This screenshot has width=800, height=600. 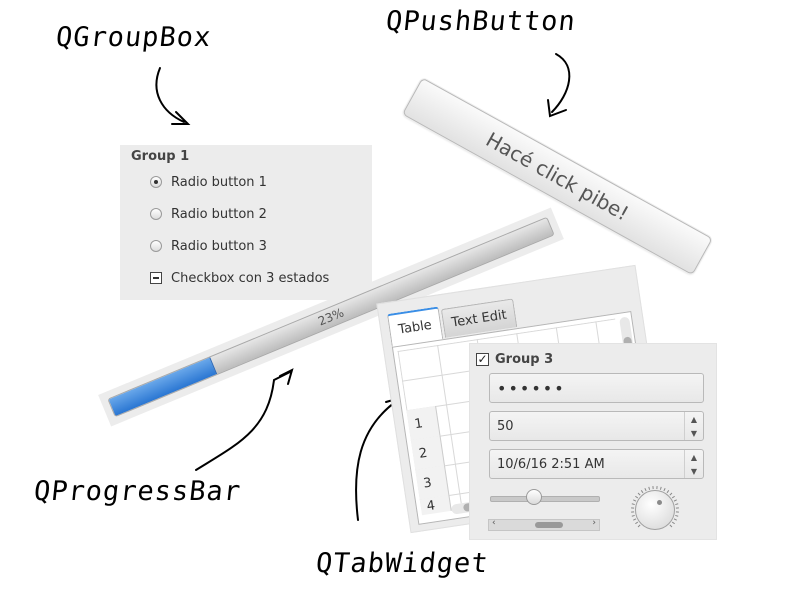 I want to click on radio-label: Radio button 1, so click(x=219, y=182).